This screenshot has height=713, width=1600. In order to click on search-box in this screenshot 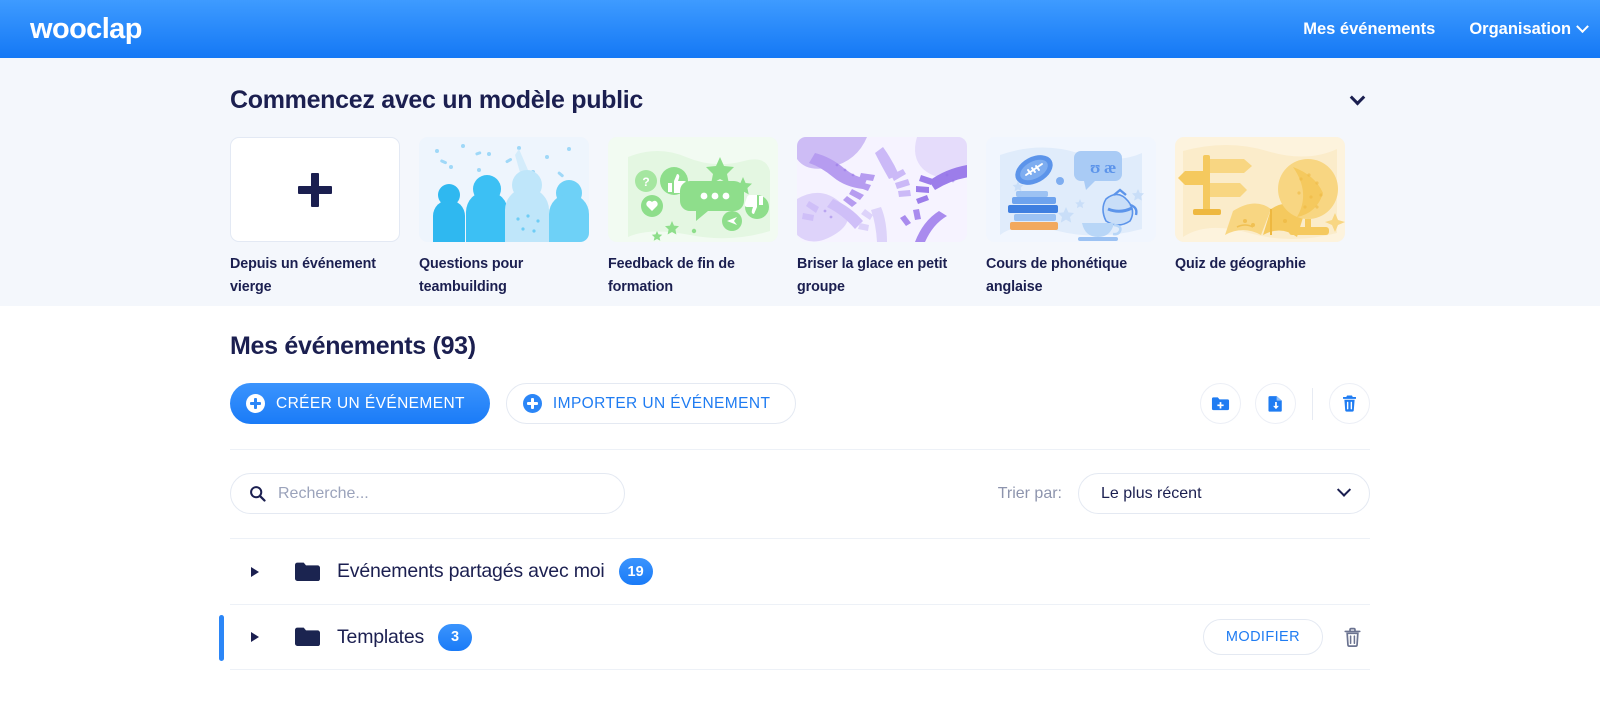, I will do `click(427, 493)`.